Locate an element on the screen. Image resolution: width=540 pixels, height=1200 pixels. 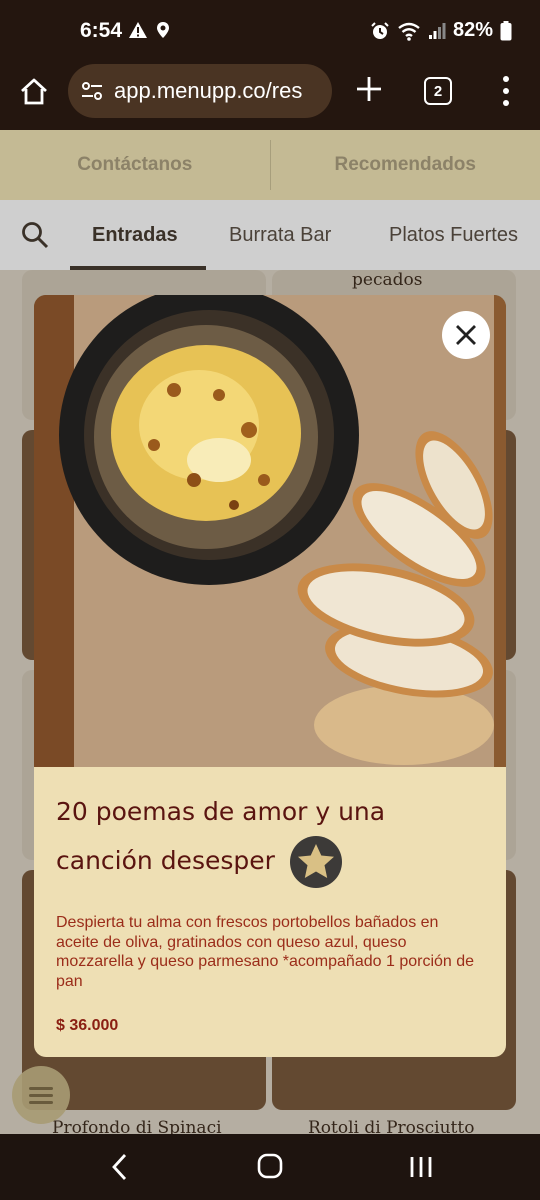
star-badge-icon is located at coordinates (315, 862).